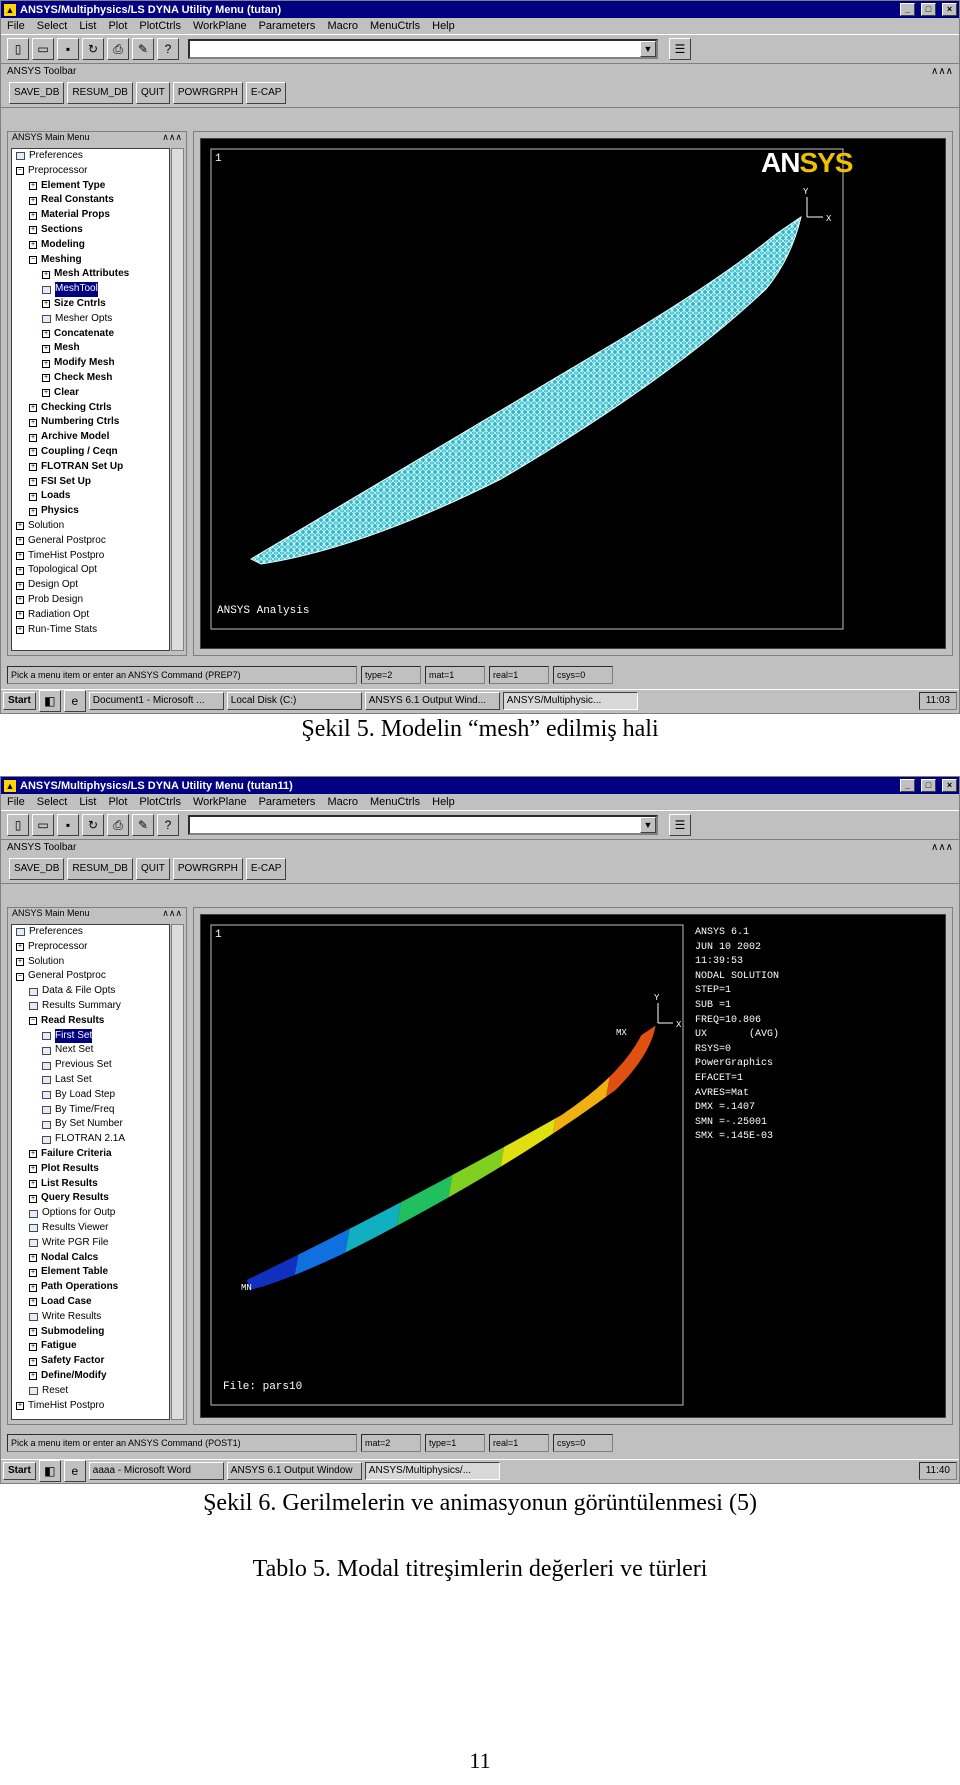 The width and height of the screenshot is (960, 1785). Describe the element at coordinates (423, 825) in the screenshot. I see `command-input: ▼` at that location.